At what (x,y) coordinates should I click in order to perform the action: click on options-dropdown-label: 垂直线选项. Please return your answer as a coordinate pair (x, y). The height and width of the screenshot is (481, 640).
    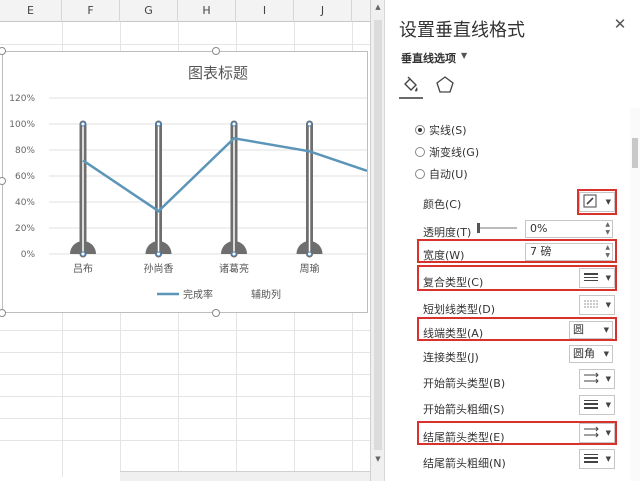
    Looking at the image, I should click on (428, 58).